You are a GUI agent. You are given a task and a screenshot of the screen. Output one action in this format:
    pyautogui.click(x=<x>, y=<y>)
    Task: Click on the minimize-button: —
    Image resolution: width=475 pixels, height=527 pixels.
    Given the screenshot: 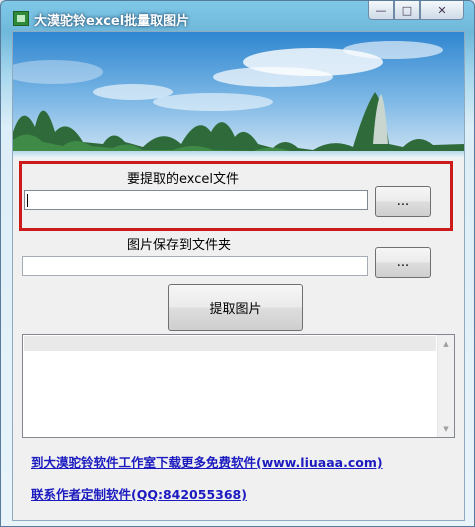 What is the action you would take?
    pyautogui.click(x=381, y=10)
    